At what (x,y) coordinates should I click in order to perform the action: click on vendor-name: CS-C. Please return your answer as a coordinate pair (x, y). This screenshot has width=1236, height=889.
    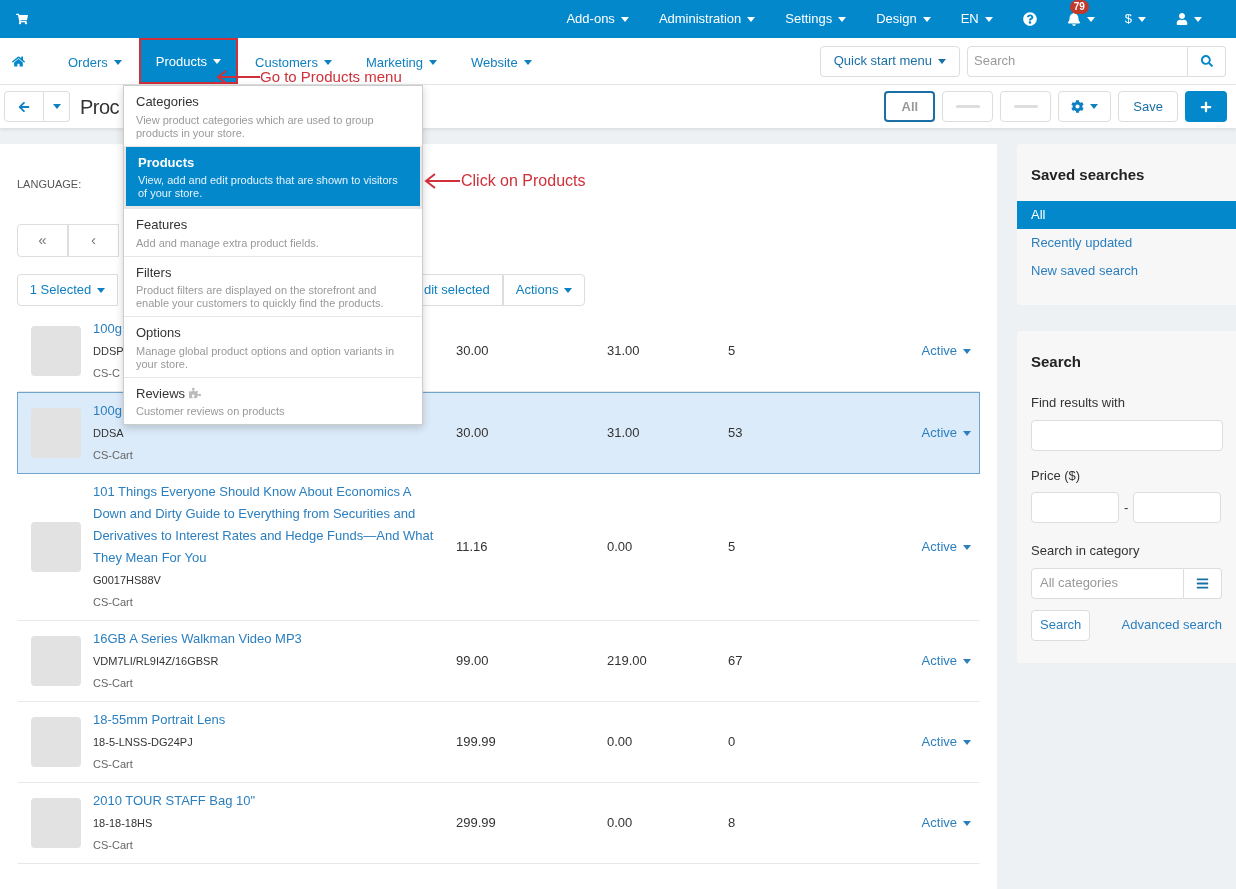
    Looking at the image, I should click on (106, 373).